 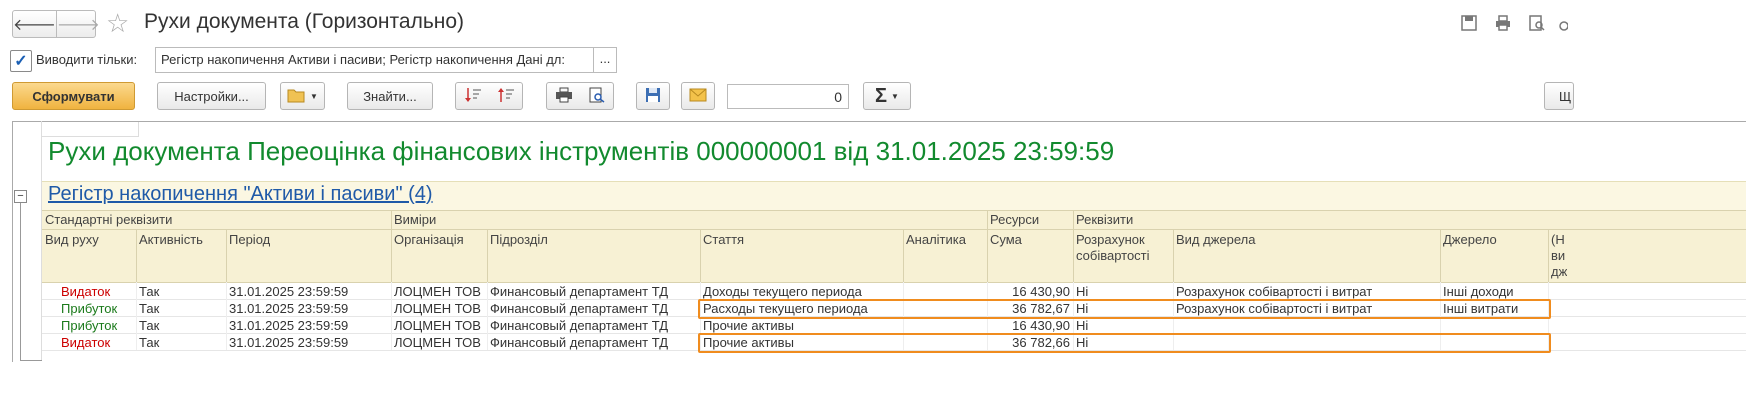 I want to click on send-email-button, so click(x=698, y=96).